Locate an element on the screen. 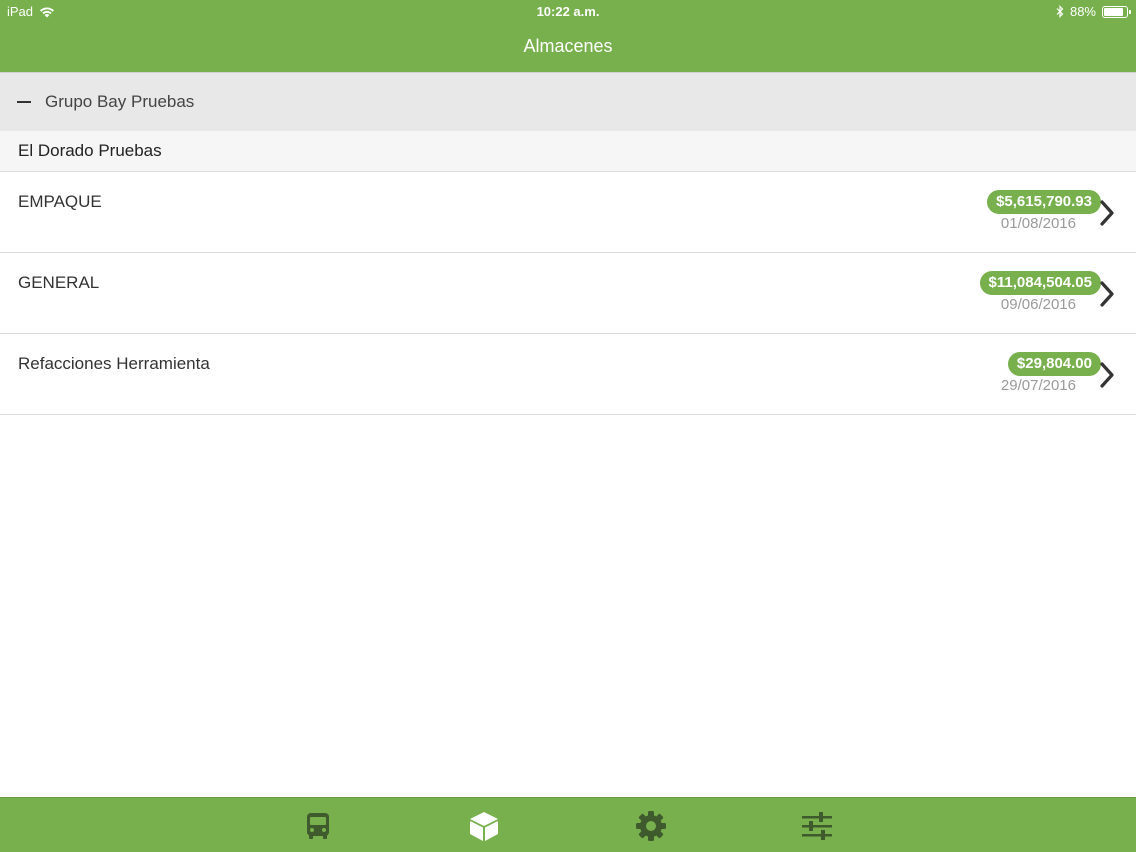 The image size is (1136, 852). battery-fill is located at coordinates (1114, 11).